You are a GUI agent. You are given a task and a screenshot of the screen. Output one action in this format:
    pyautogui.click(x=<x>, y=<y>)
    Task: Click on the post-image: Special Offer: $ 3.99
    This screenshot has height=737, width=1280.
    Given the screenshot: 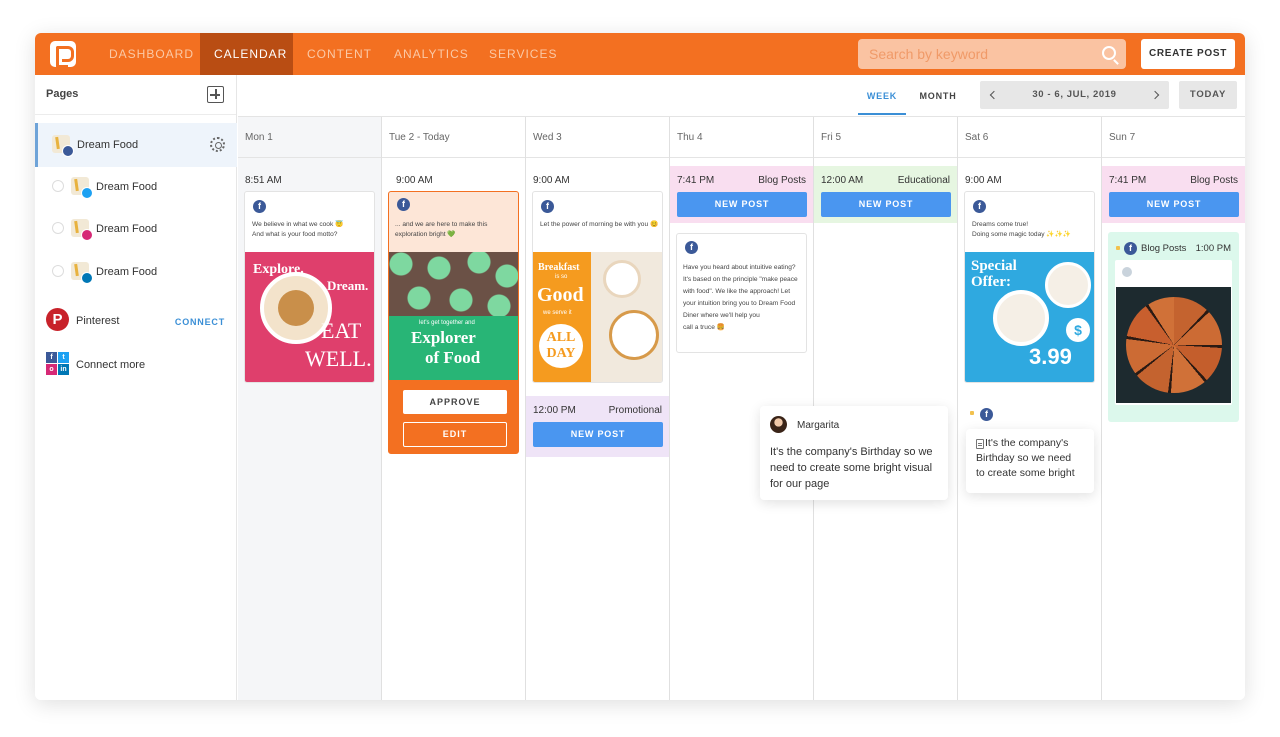 What is the action you would take?
    pyautogui.click(x=1029, y=317)
    